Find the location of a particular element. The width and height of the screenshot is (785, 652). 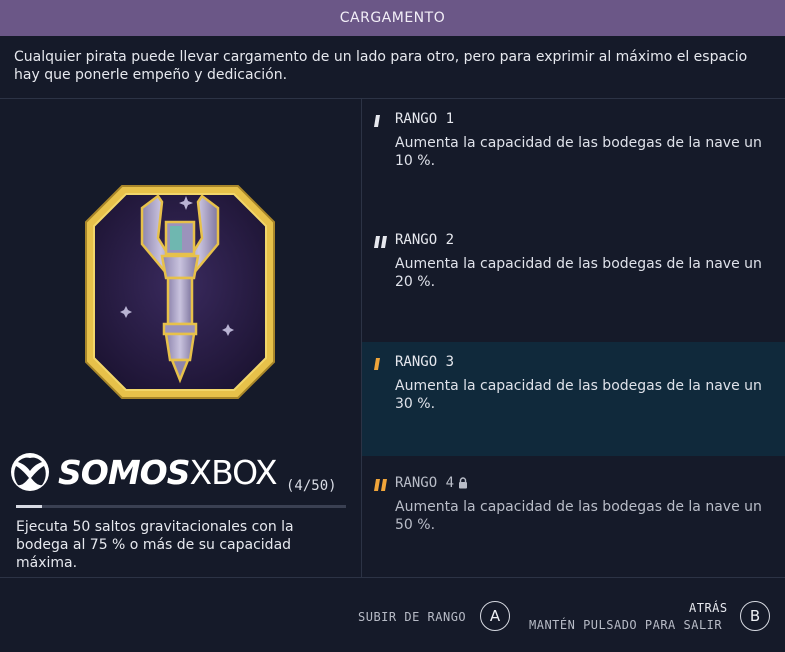

back-hold-hint: MANTÉN PULSADO PARA SALIR is located at coordinates (626, 625).